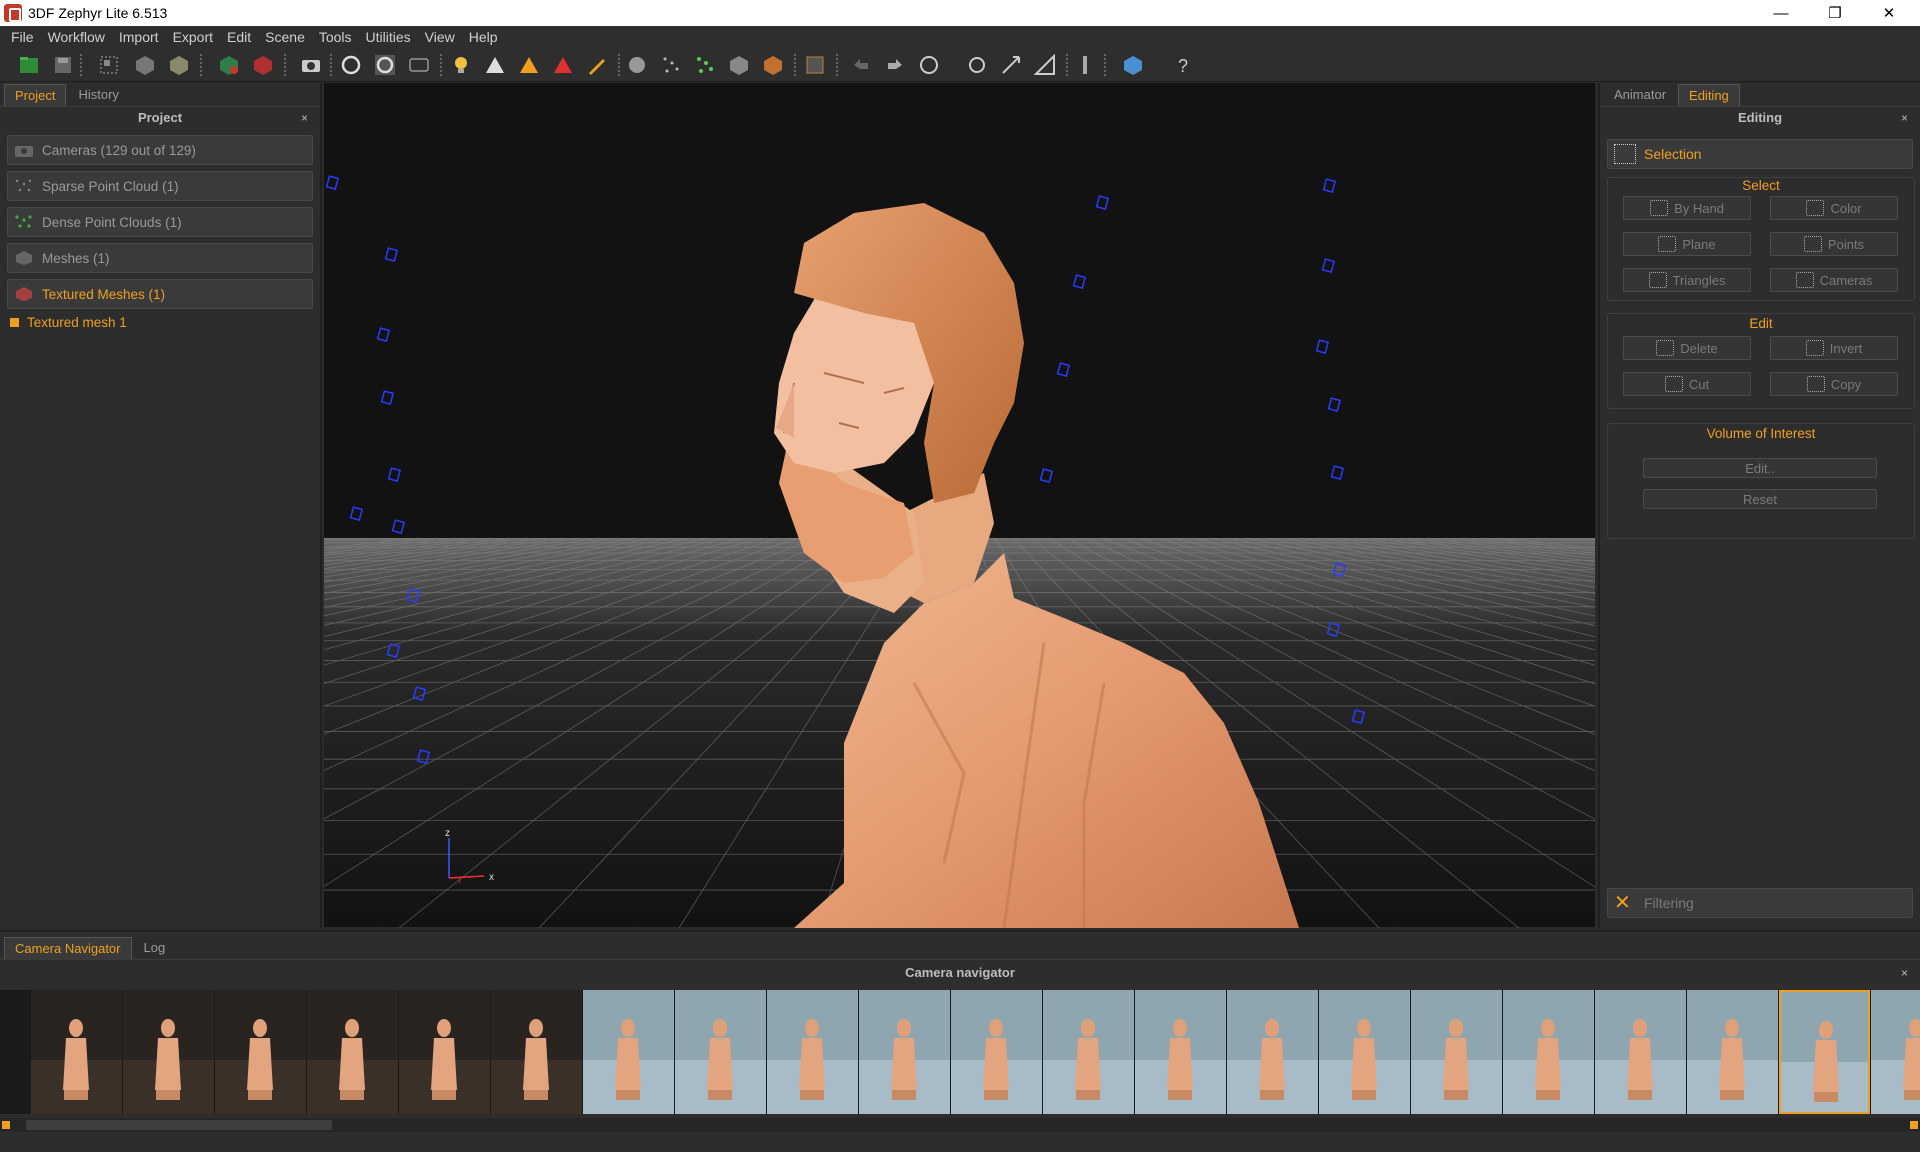 Image resolution: width=1920 pixels, height=1152 pixels. What do you see at coordinates (483, 37) in the screenshot?
I see `menu-help: Help` at bounding box center [483, 37].